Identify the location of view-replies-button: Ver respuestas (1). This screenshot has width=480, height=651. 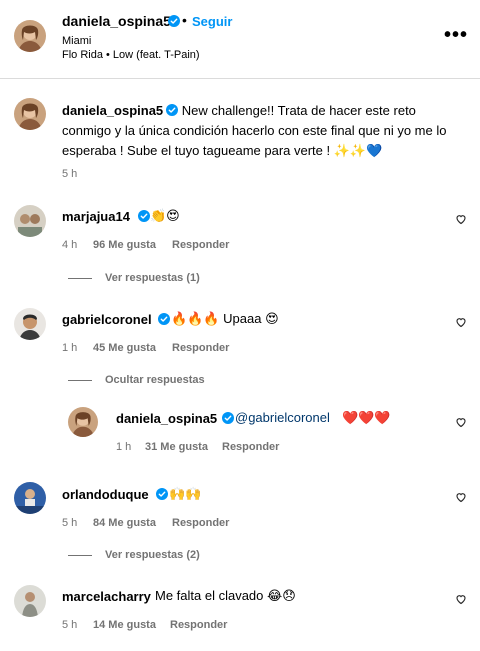
(152, 278).